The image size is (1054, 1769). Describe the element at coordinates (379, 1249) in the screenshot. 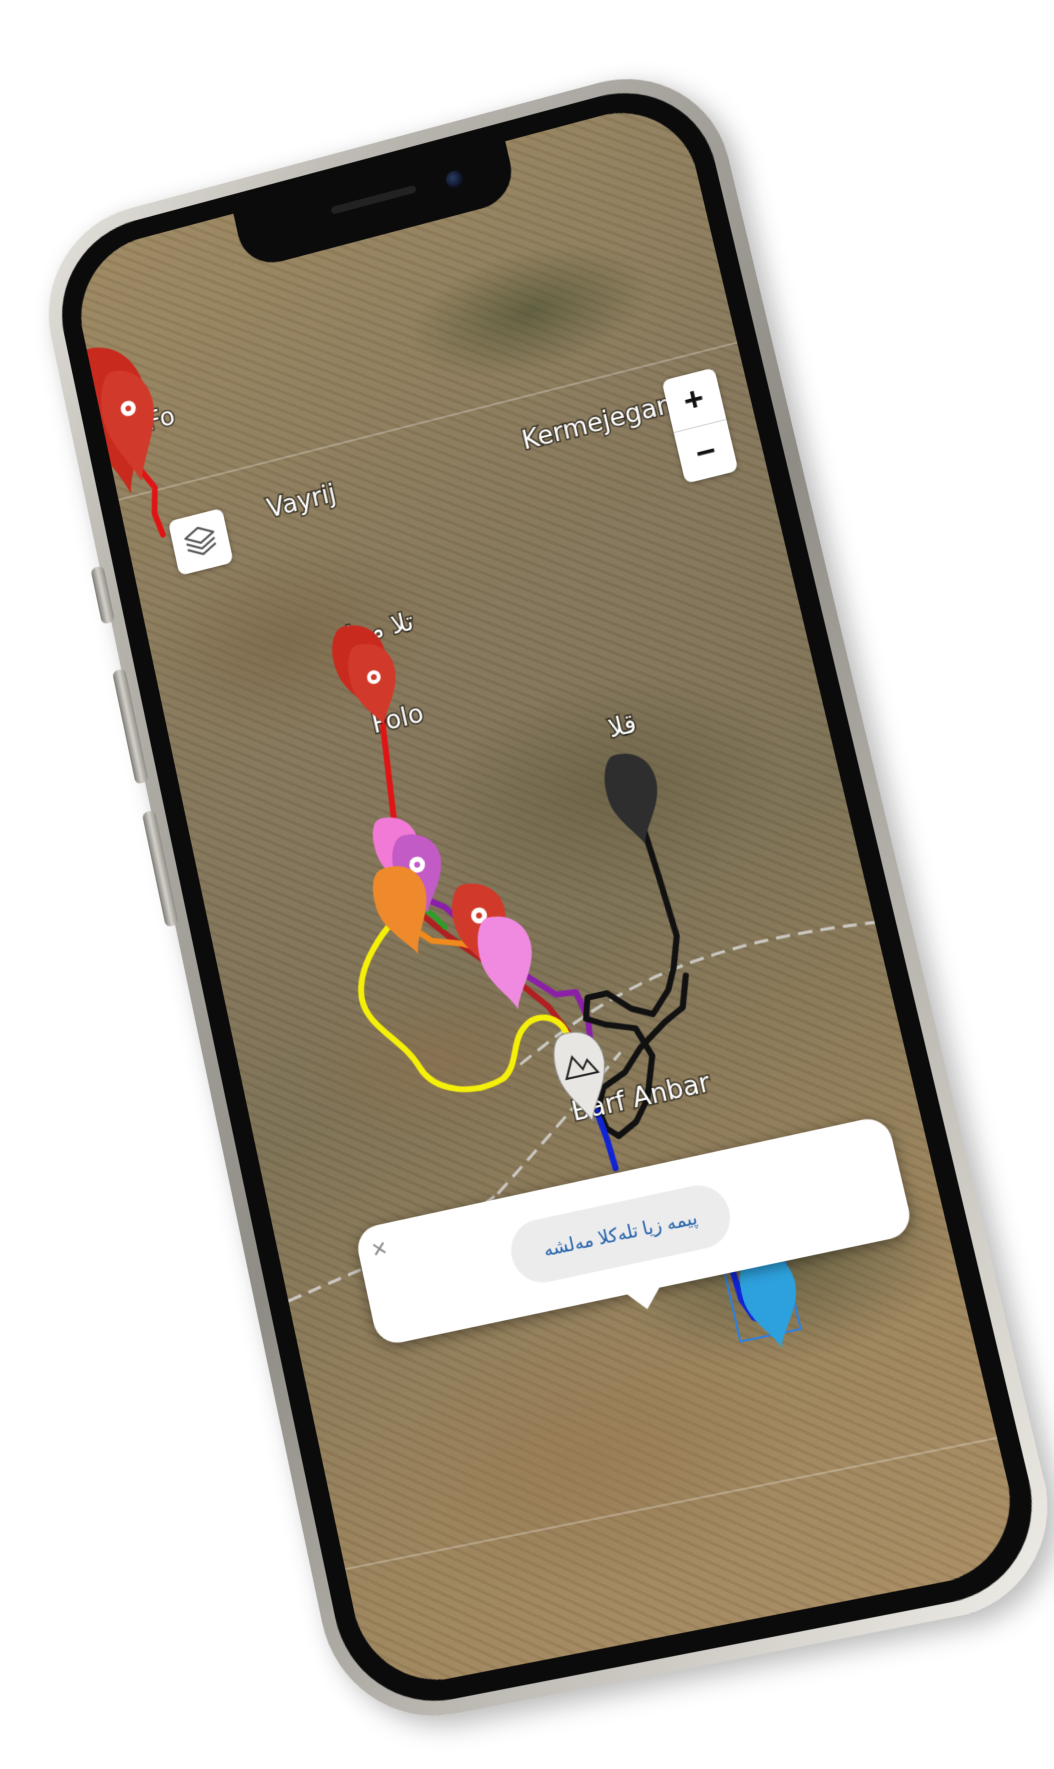

I see `close-icon: ×` at that location.